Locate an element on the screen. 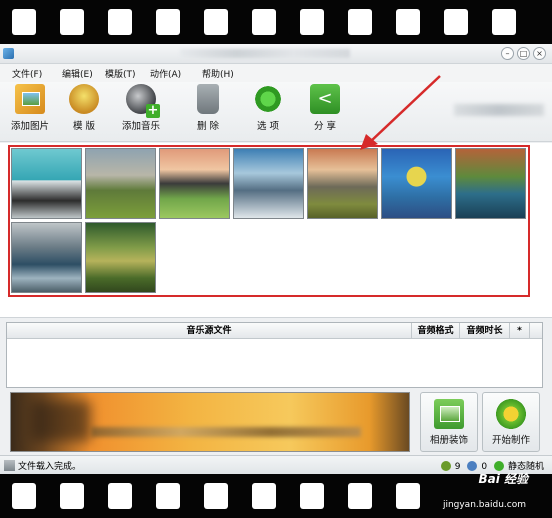 This screenshot has width=552, height=518. status-message: 文件载入完成。 is located at coordinates (50, 467).